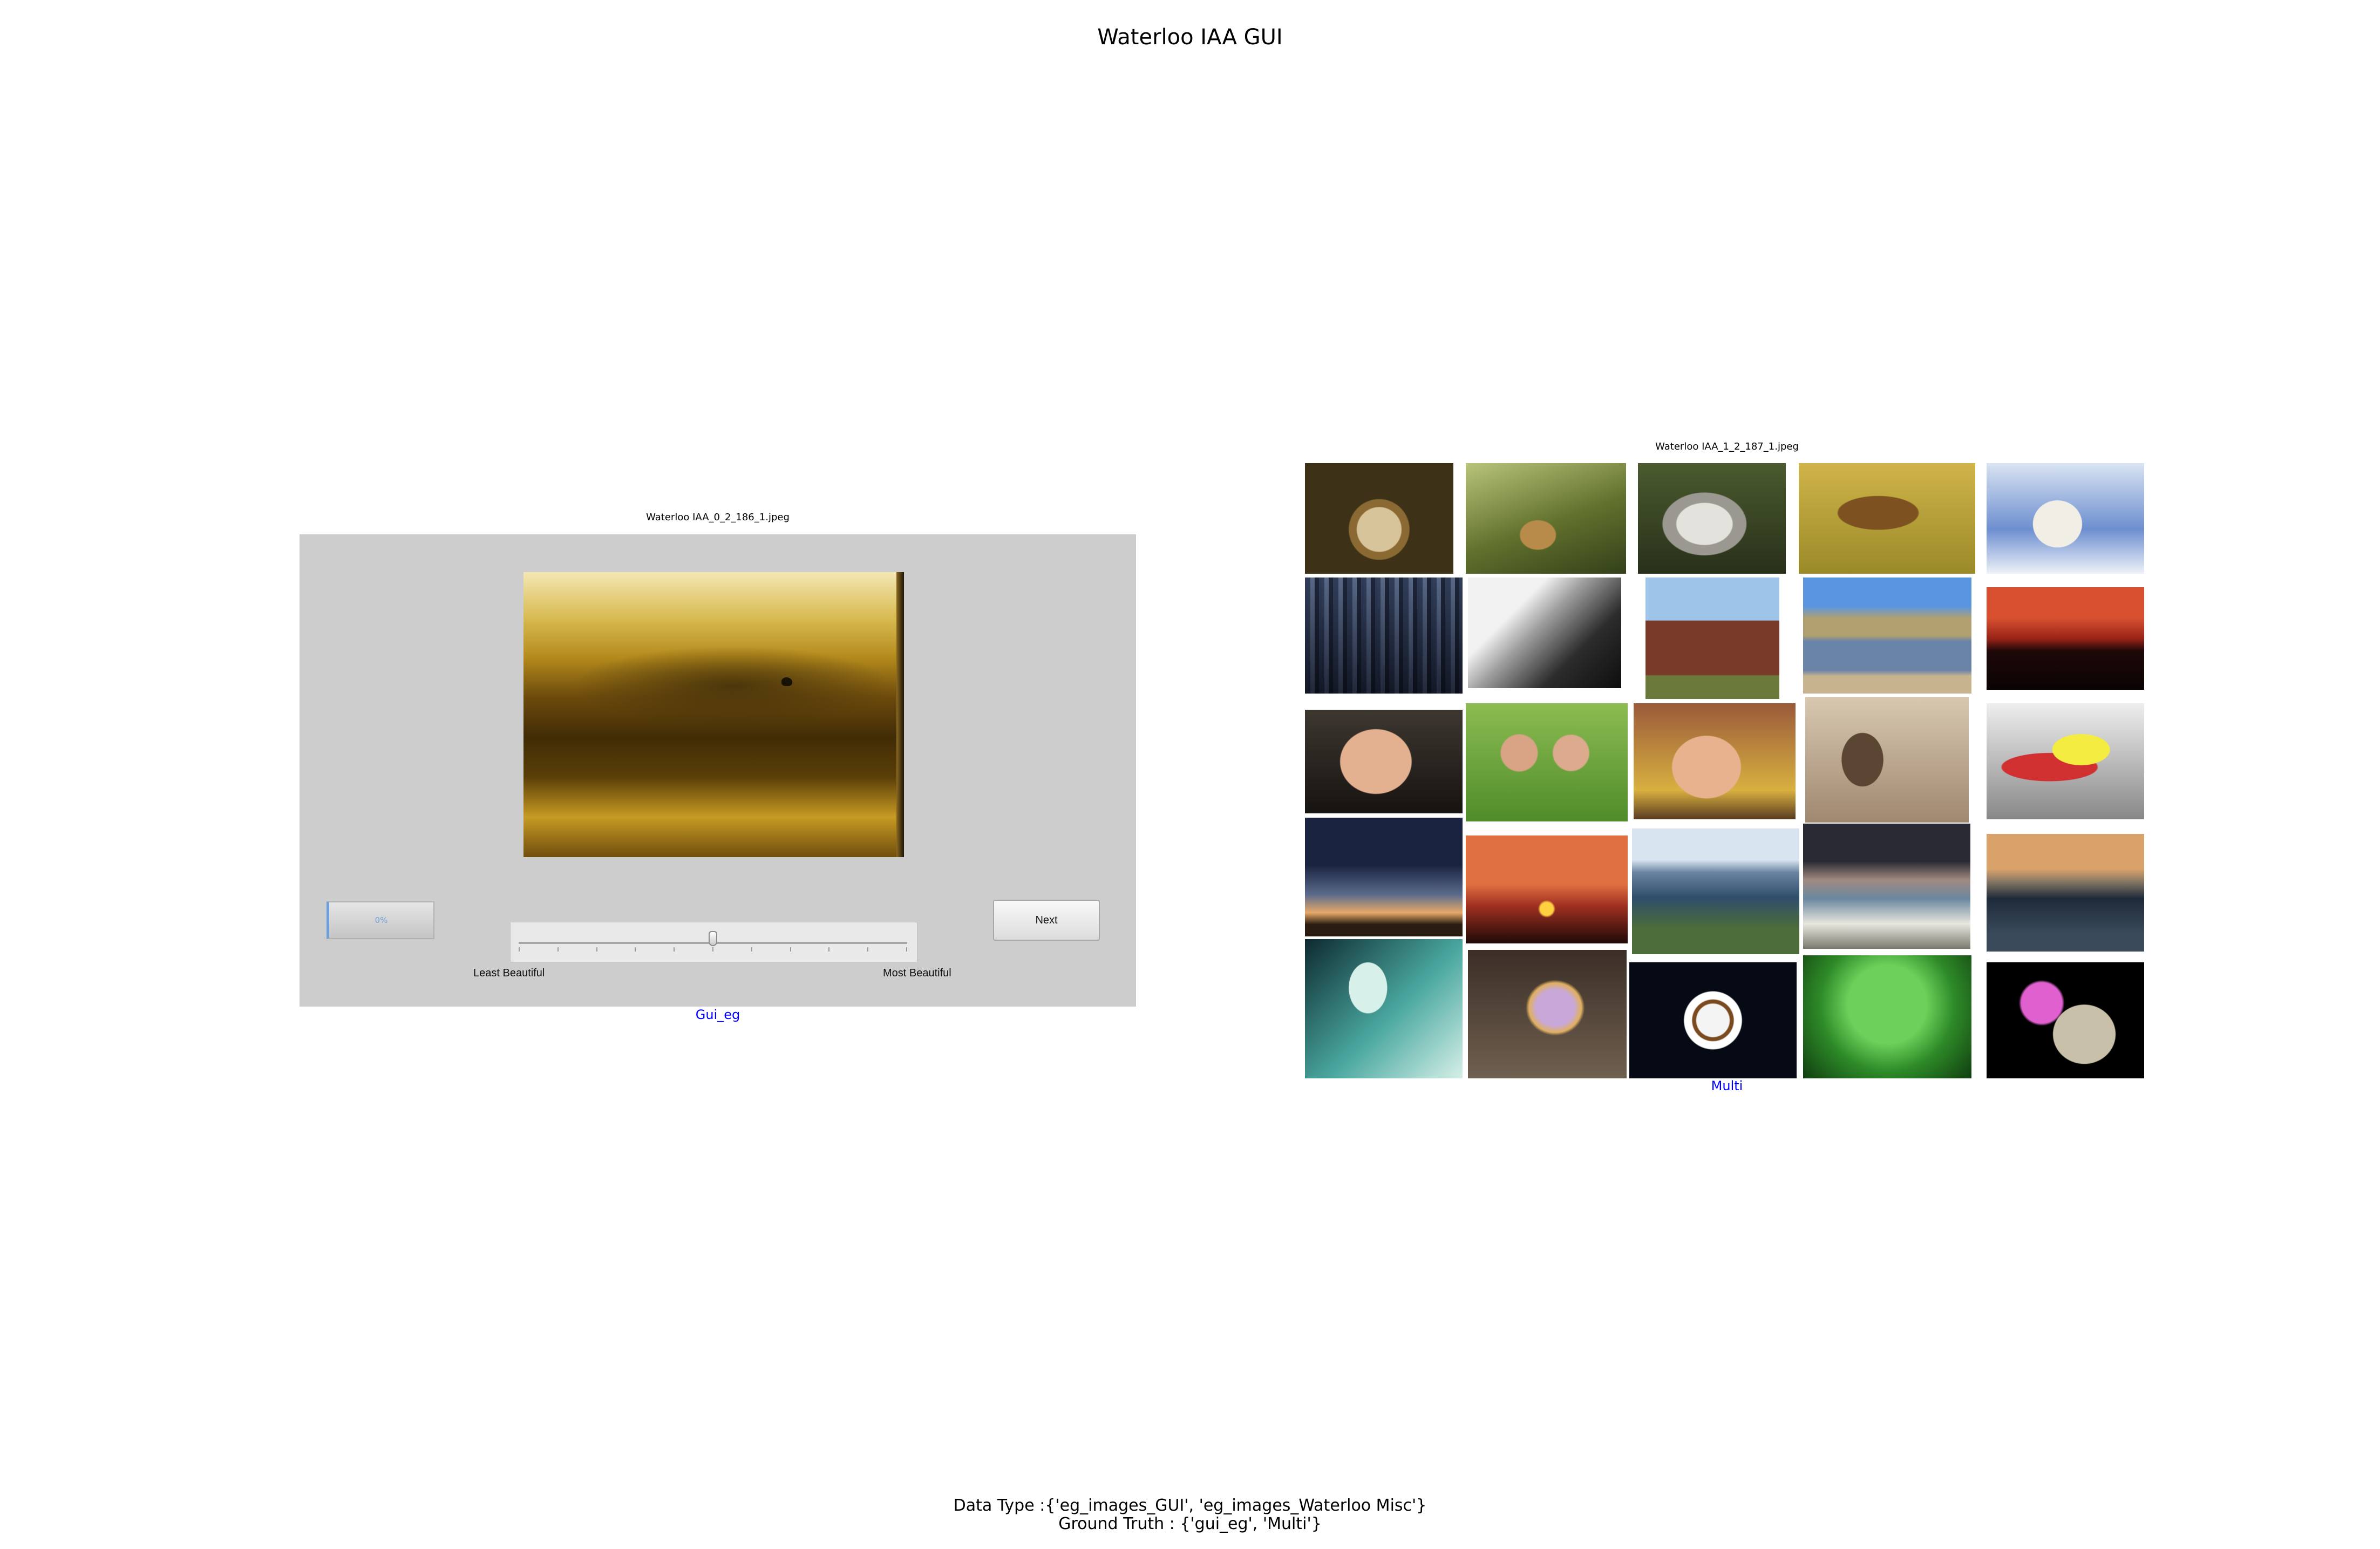 This screenshot has height=1549, width=2380. What do you see at coordinates (2065, 893) in the screenshot?
I see `calm-lake-photo` at bounding box center [2065, 893].